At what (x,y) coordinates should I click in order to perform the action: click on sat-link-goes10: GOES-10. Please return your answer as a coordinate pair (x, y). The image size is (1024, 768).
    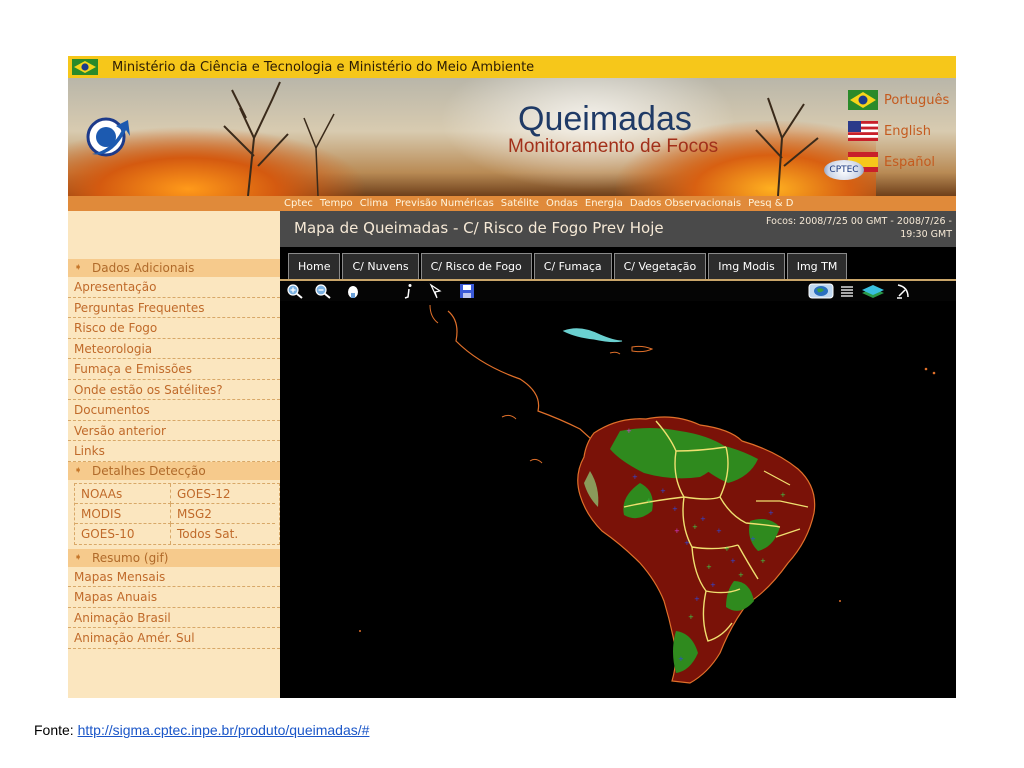
    Looking at the image, I should click on (123, 533).